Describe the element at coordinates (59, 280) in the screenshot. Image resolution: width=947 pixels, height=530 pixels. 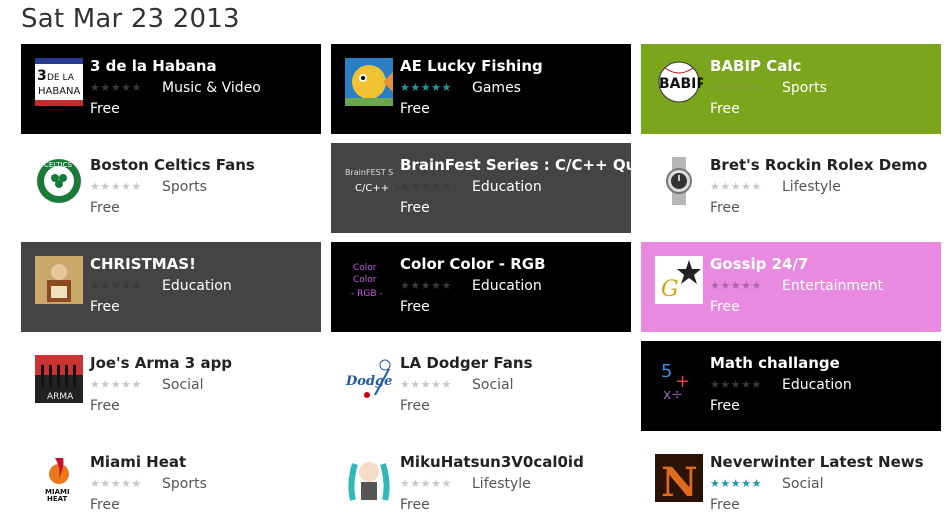
I see `christmas-painting-icon` at that location.